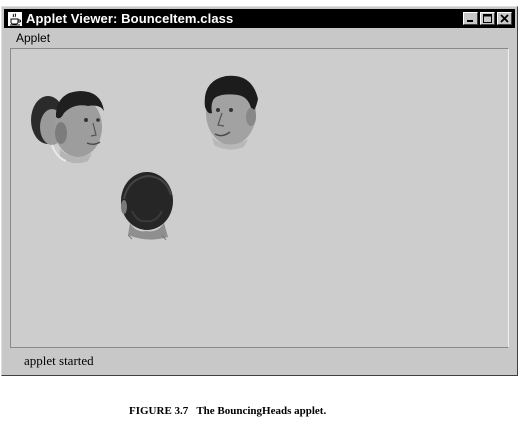 Image resolution: width=521 pixels, height=425 pixels. What do you see at coordinates (14, 18) in the screenshot?
I see `java-cup-icon` at bounding box center [14, 18].